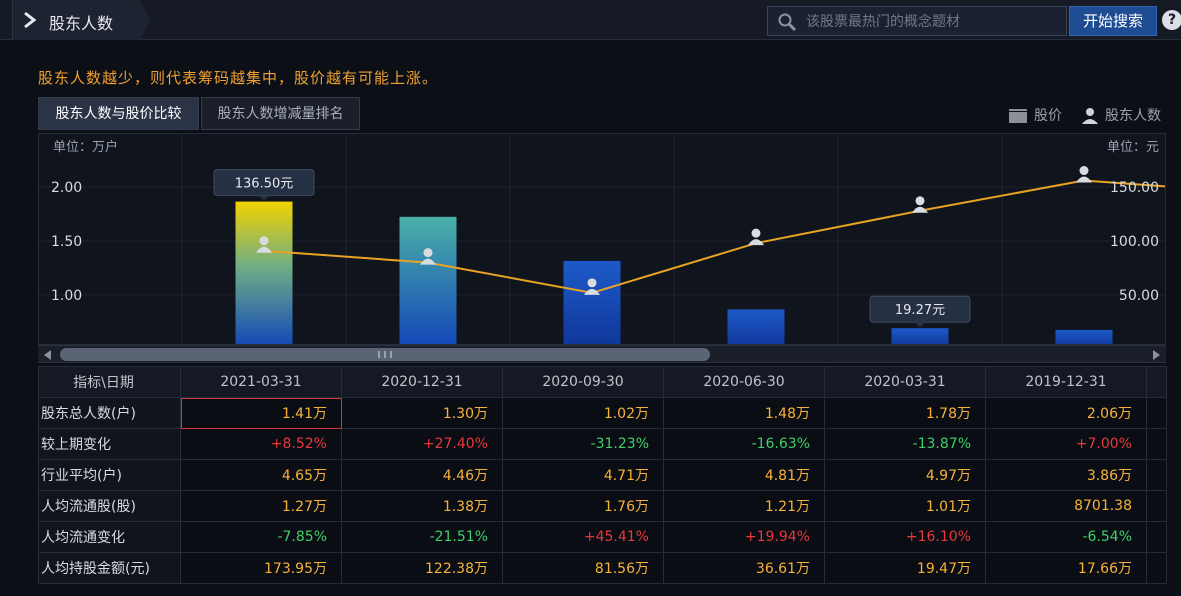 The width and height of the screenshot is (1181, 596). Describe the element at coordinates (1066, 506) in the screenshot. I see `table-cell: 8701.38` at that location.